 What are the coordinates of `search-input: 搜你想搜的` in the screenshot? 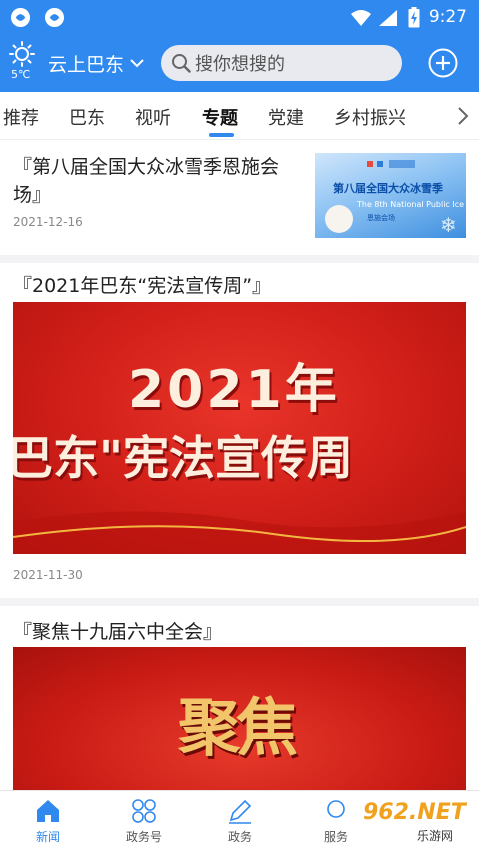 It's located at (281, 63).